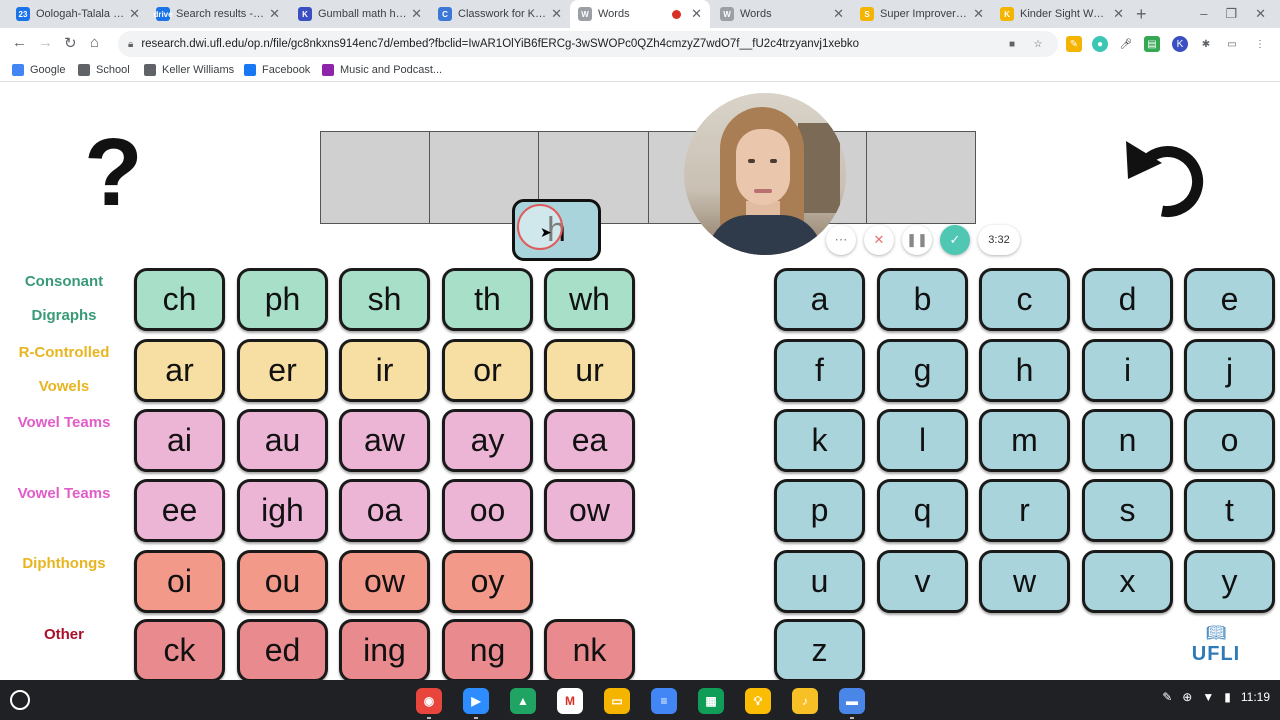  Describe the element at coordinates (487, 299) in the screenshot. I see `phonics-tile: th` at that location.